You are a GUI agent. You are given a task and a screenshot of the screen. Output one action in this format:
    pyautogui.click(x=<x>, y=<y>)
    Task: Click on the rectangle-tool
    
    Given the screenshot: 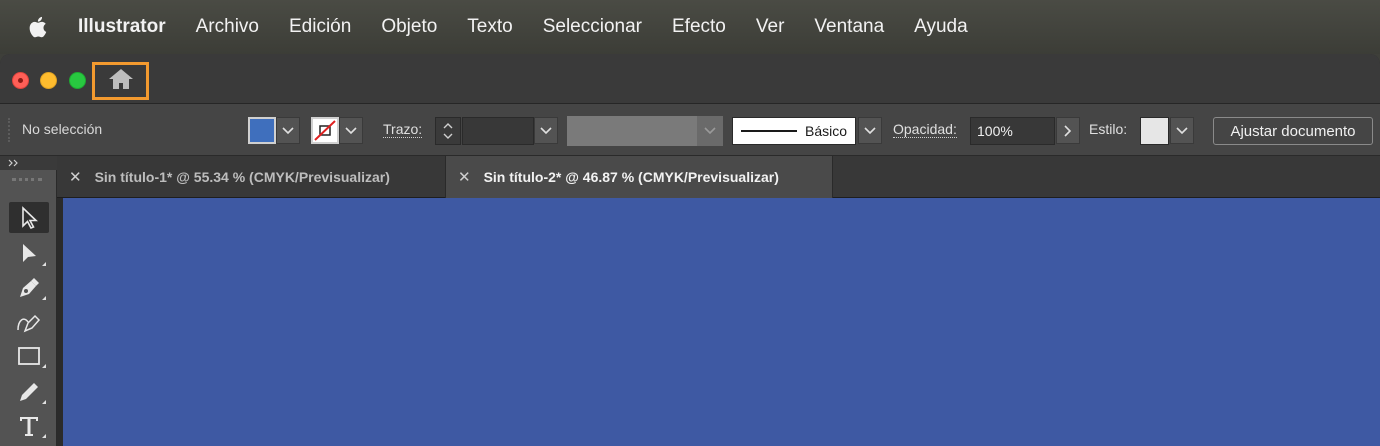 What is the action you would take?
    pyautogui.click(x=29, y=355)
    